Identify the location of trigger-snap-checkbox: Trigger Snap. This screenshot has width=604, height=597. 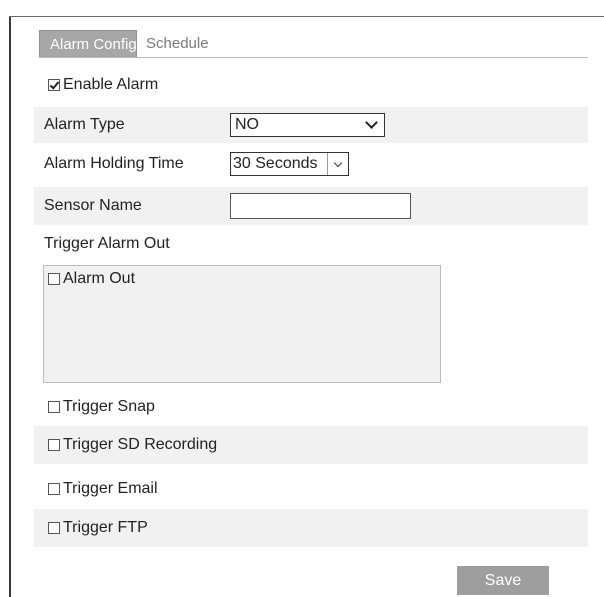
(101, 407).